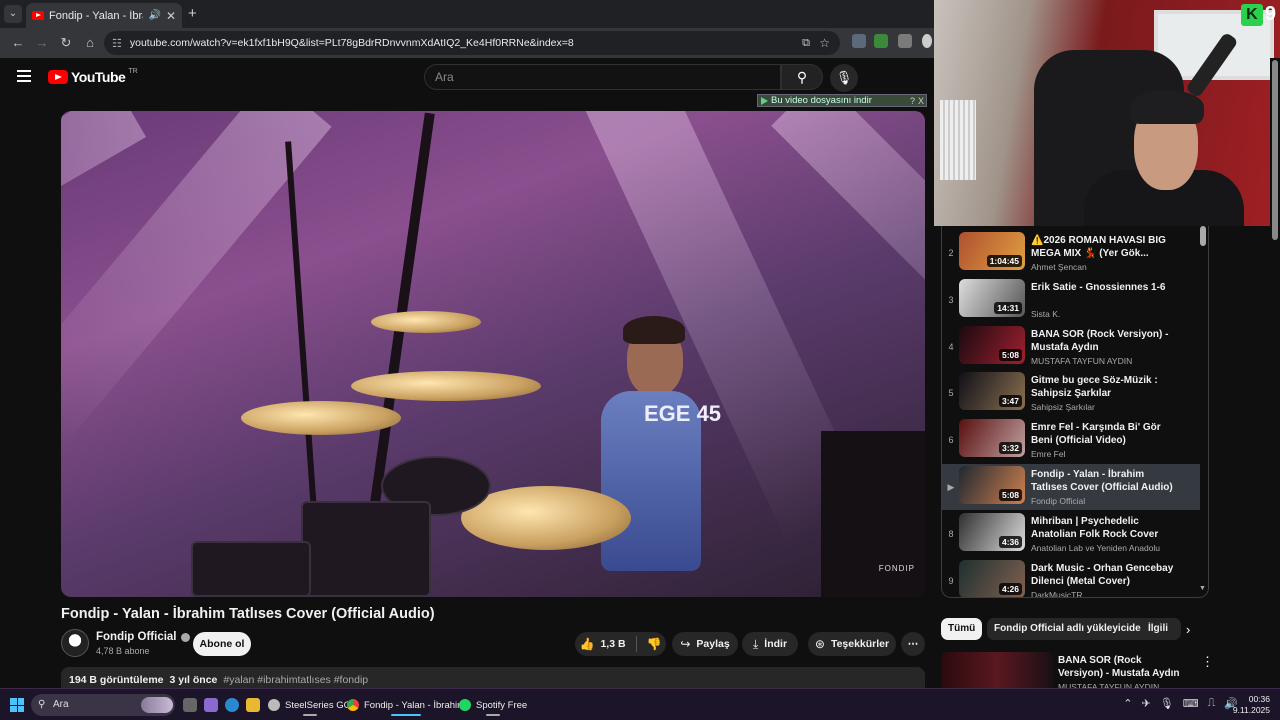  I want to click on dislike-icon: 👎, so click(654, 644).